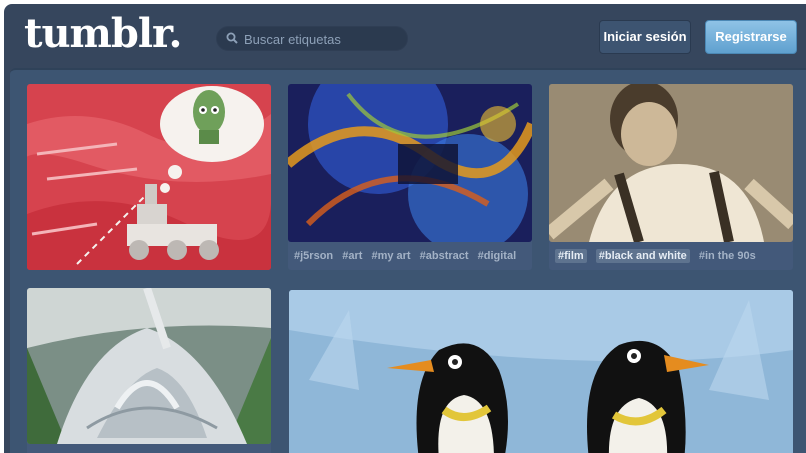 The image size is (806, 453). What do you see at coordinates (571, 256) in the screenshot?
I see `tag: #film` at bounding box center [571, 256].